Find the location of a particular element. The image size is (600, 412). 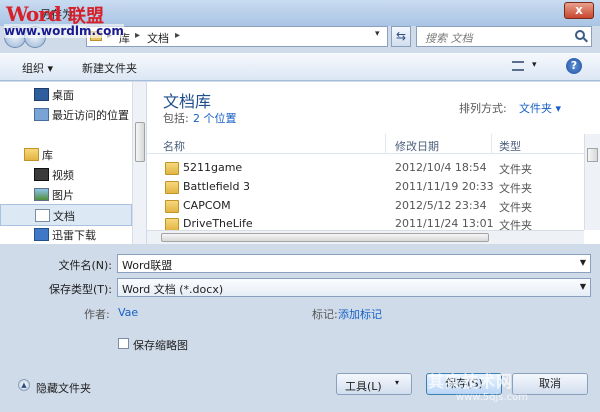

nav-item-pictures: 图片 is located at coordinates (65, 194).